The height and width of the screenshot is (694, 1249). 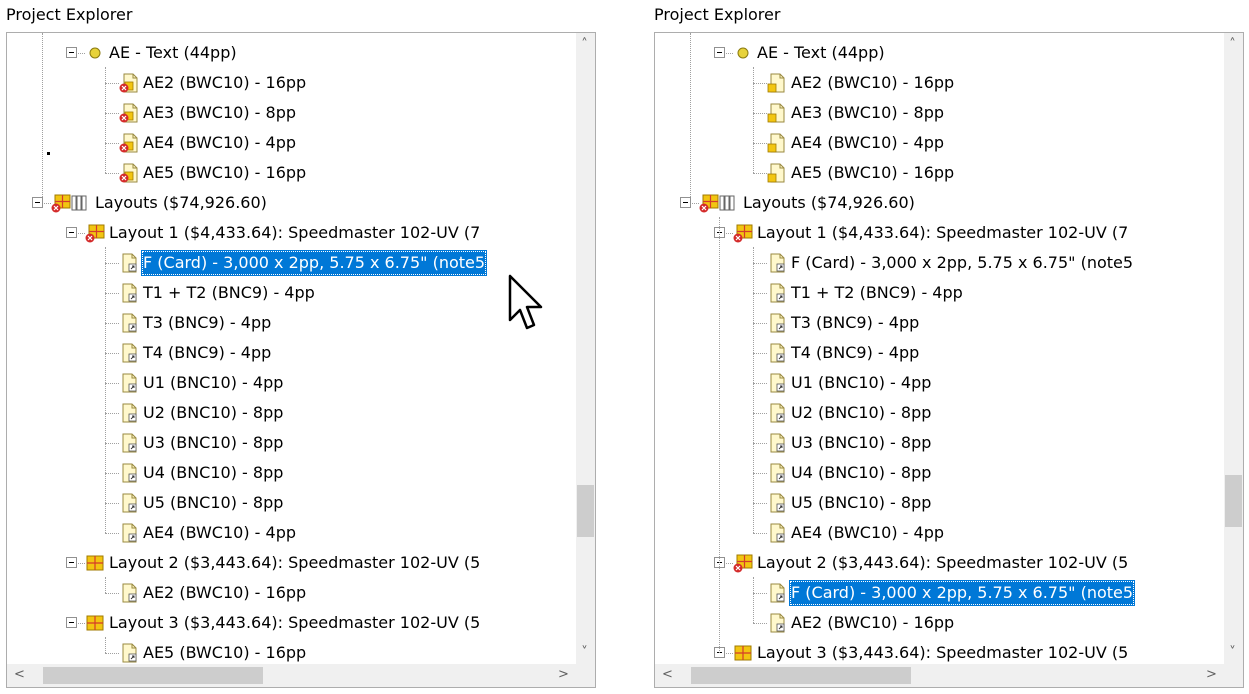 I want to click on panel-title: Project Explorer, so click(x=717, y=14).